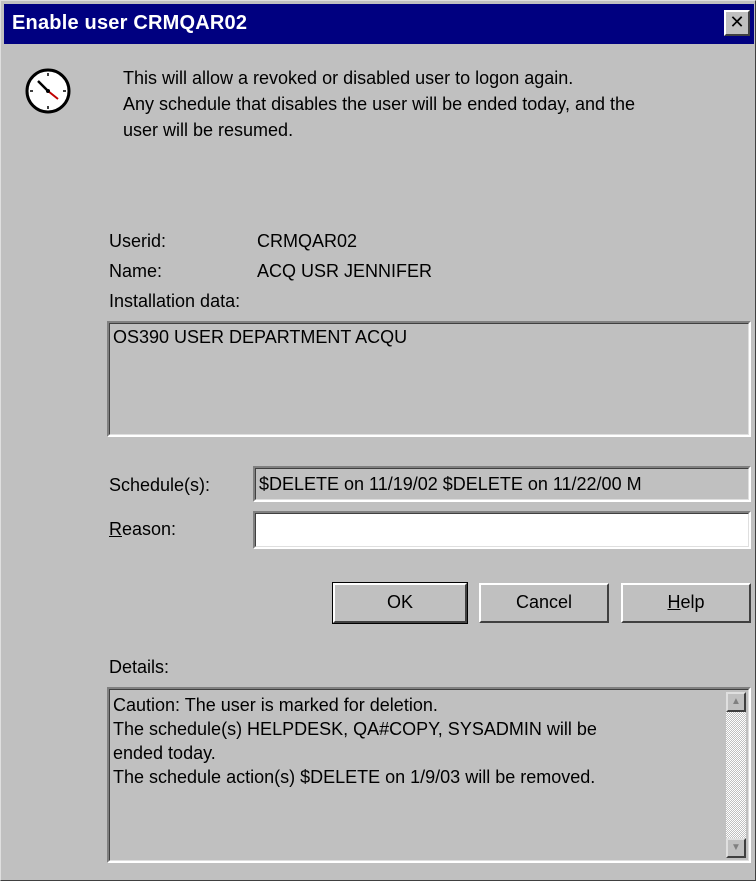 The width and height of the screenshot is (756, 881). Describe the element at coordinates (164, 753) in the screenshot. I see `details-line: ended today.` at that location.